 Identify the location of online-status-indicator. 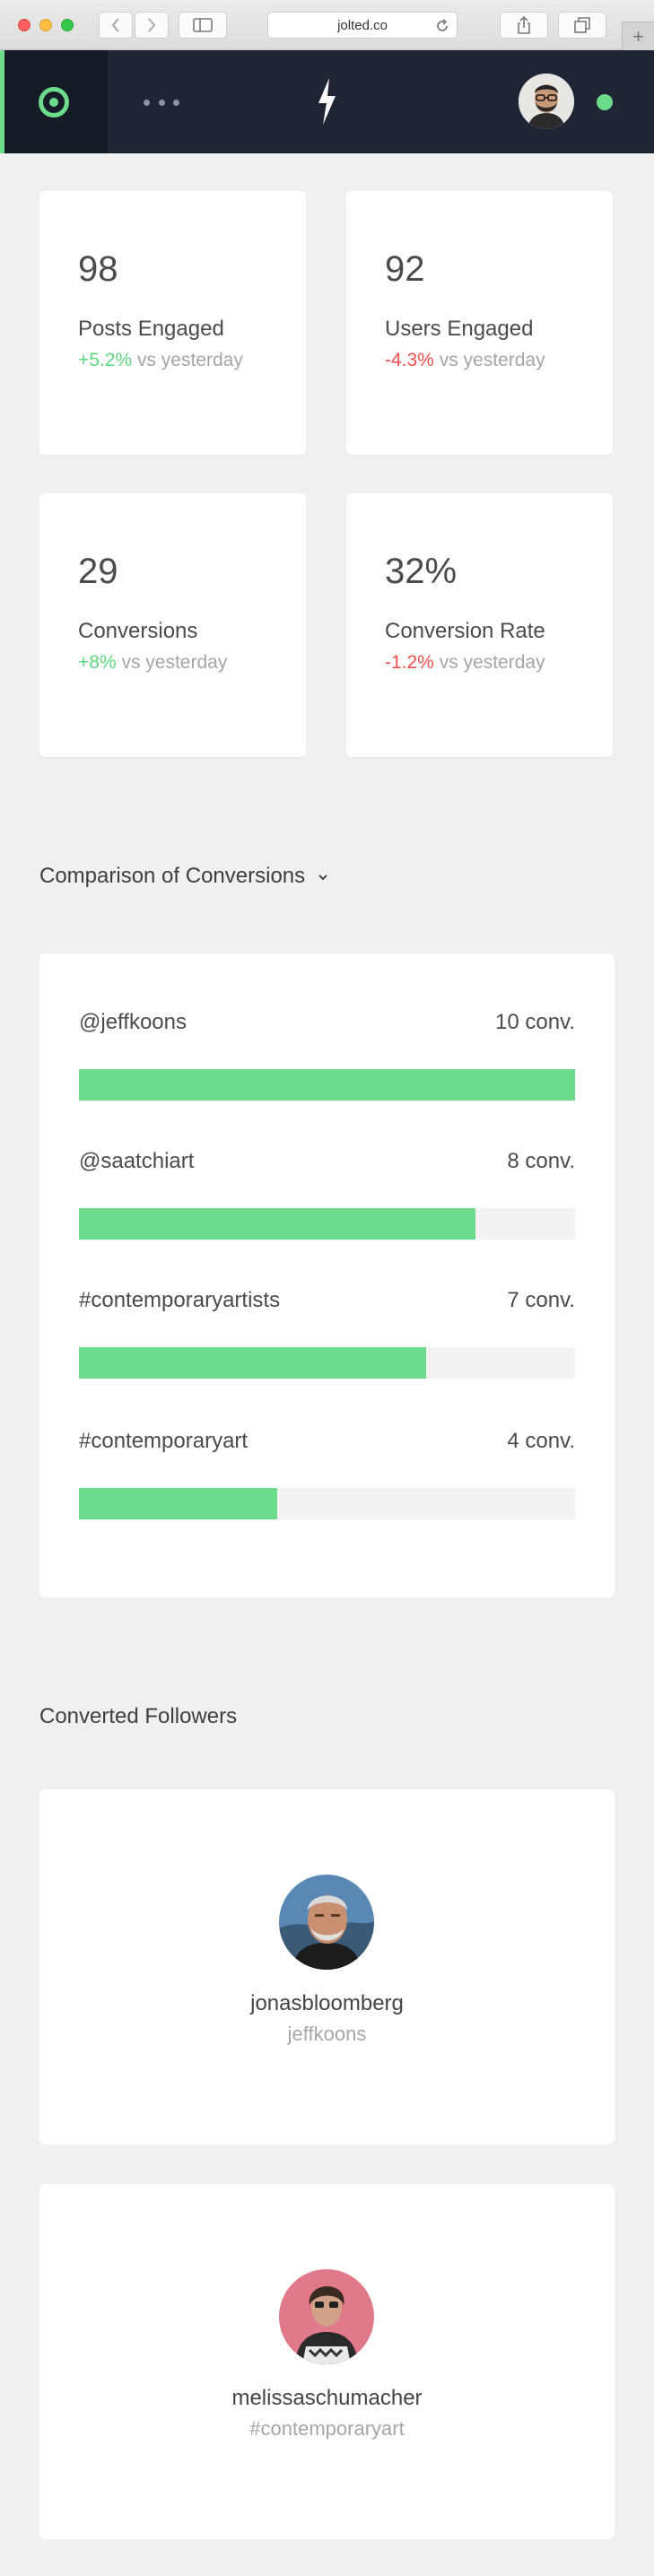
(605, 102).